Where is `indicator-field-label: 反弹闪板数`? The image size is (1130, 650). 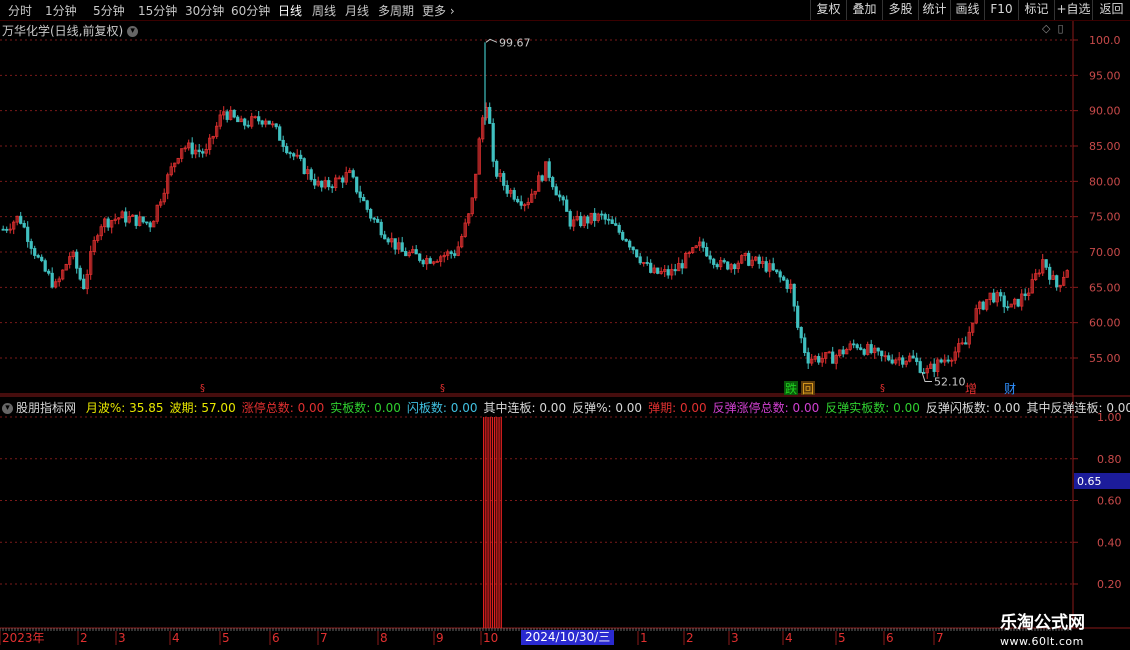
indicator-field-label: 反弹闪板数 is located at coordinates (955, 408).